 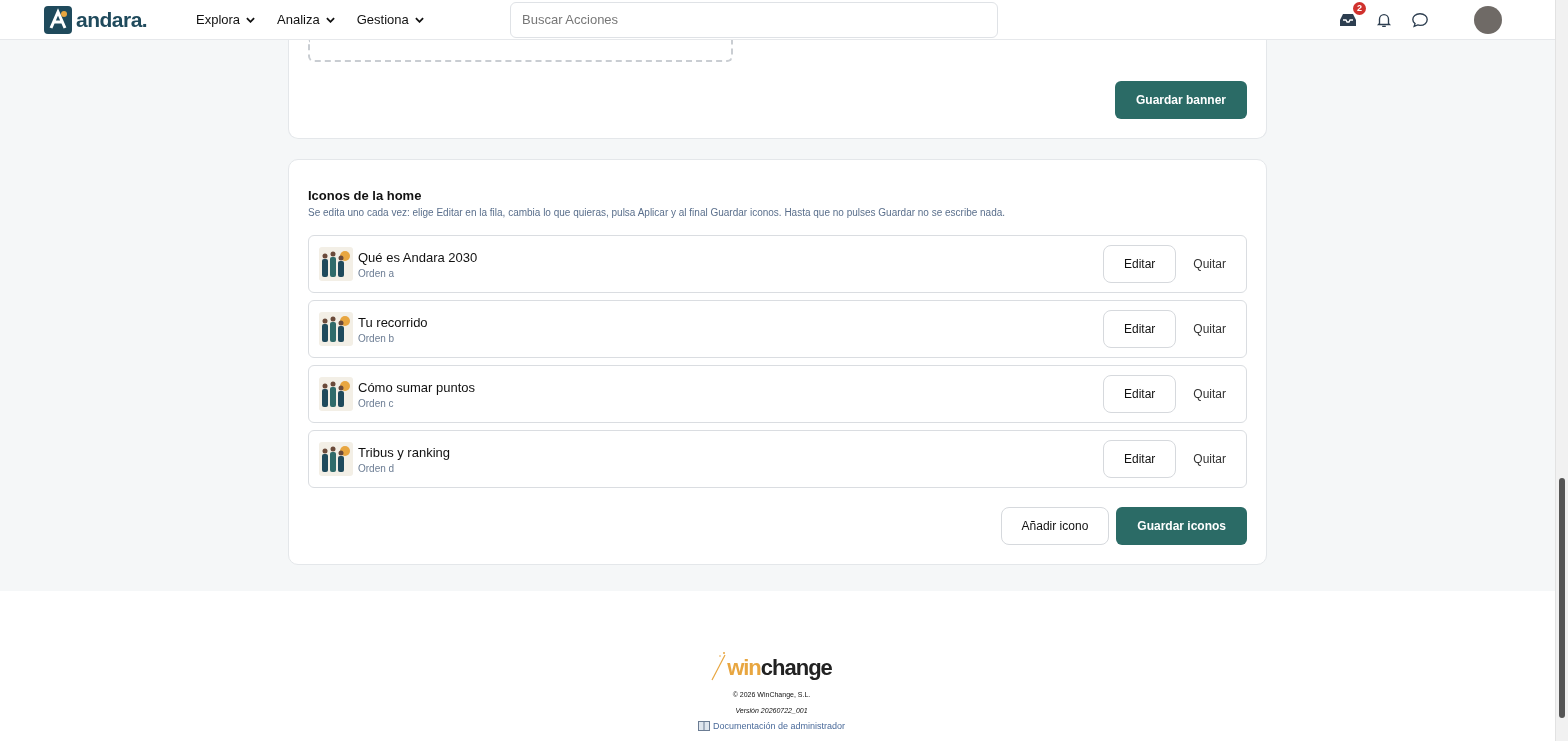 I want to click on section-title: Iconos de la home, so click(x=365, y=195).